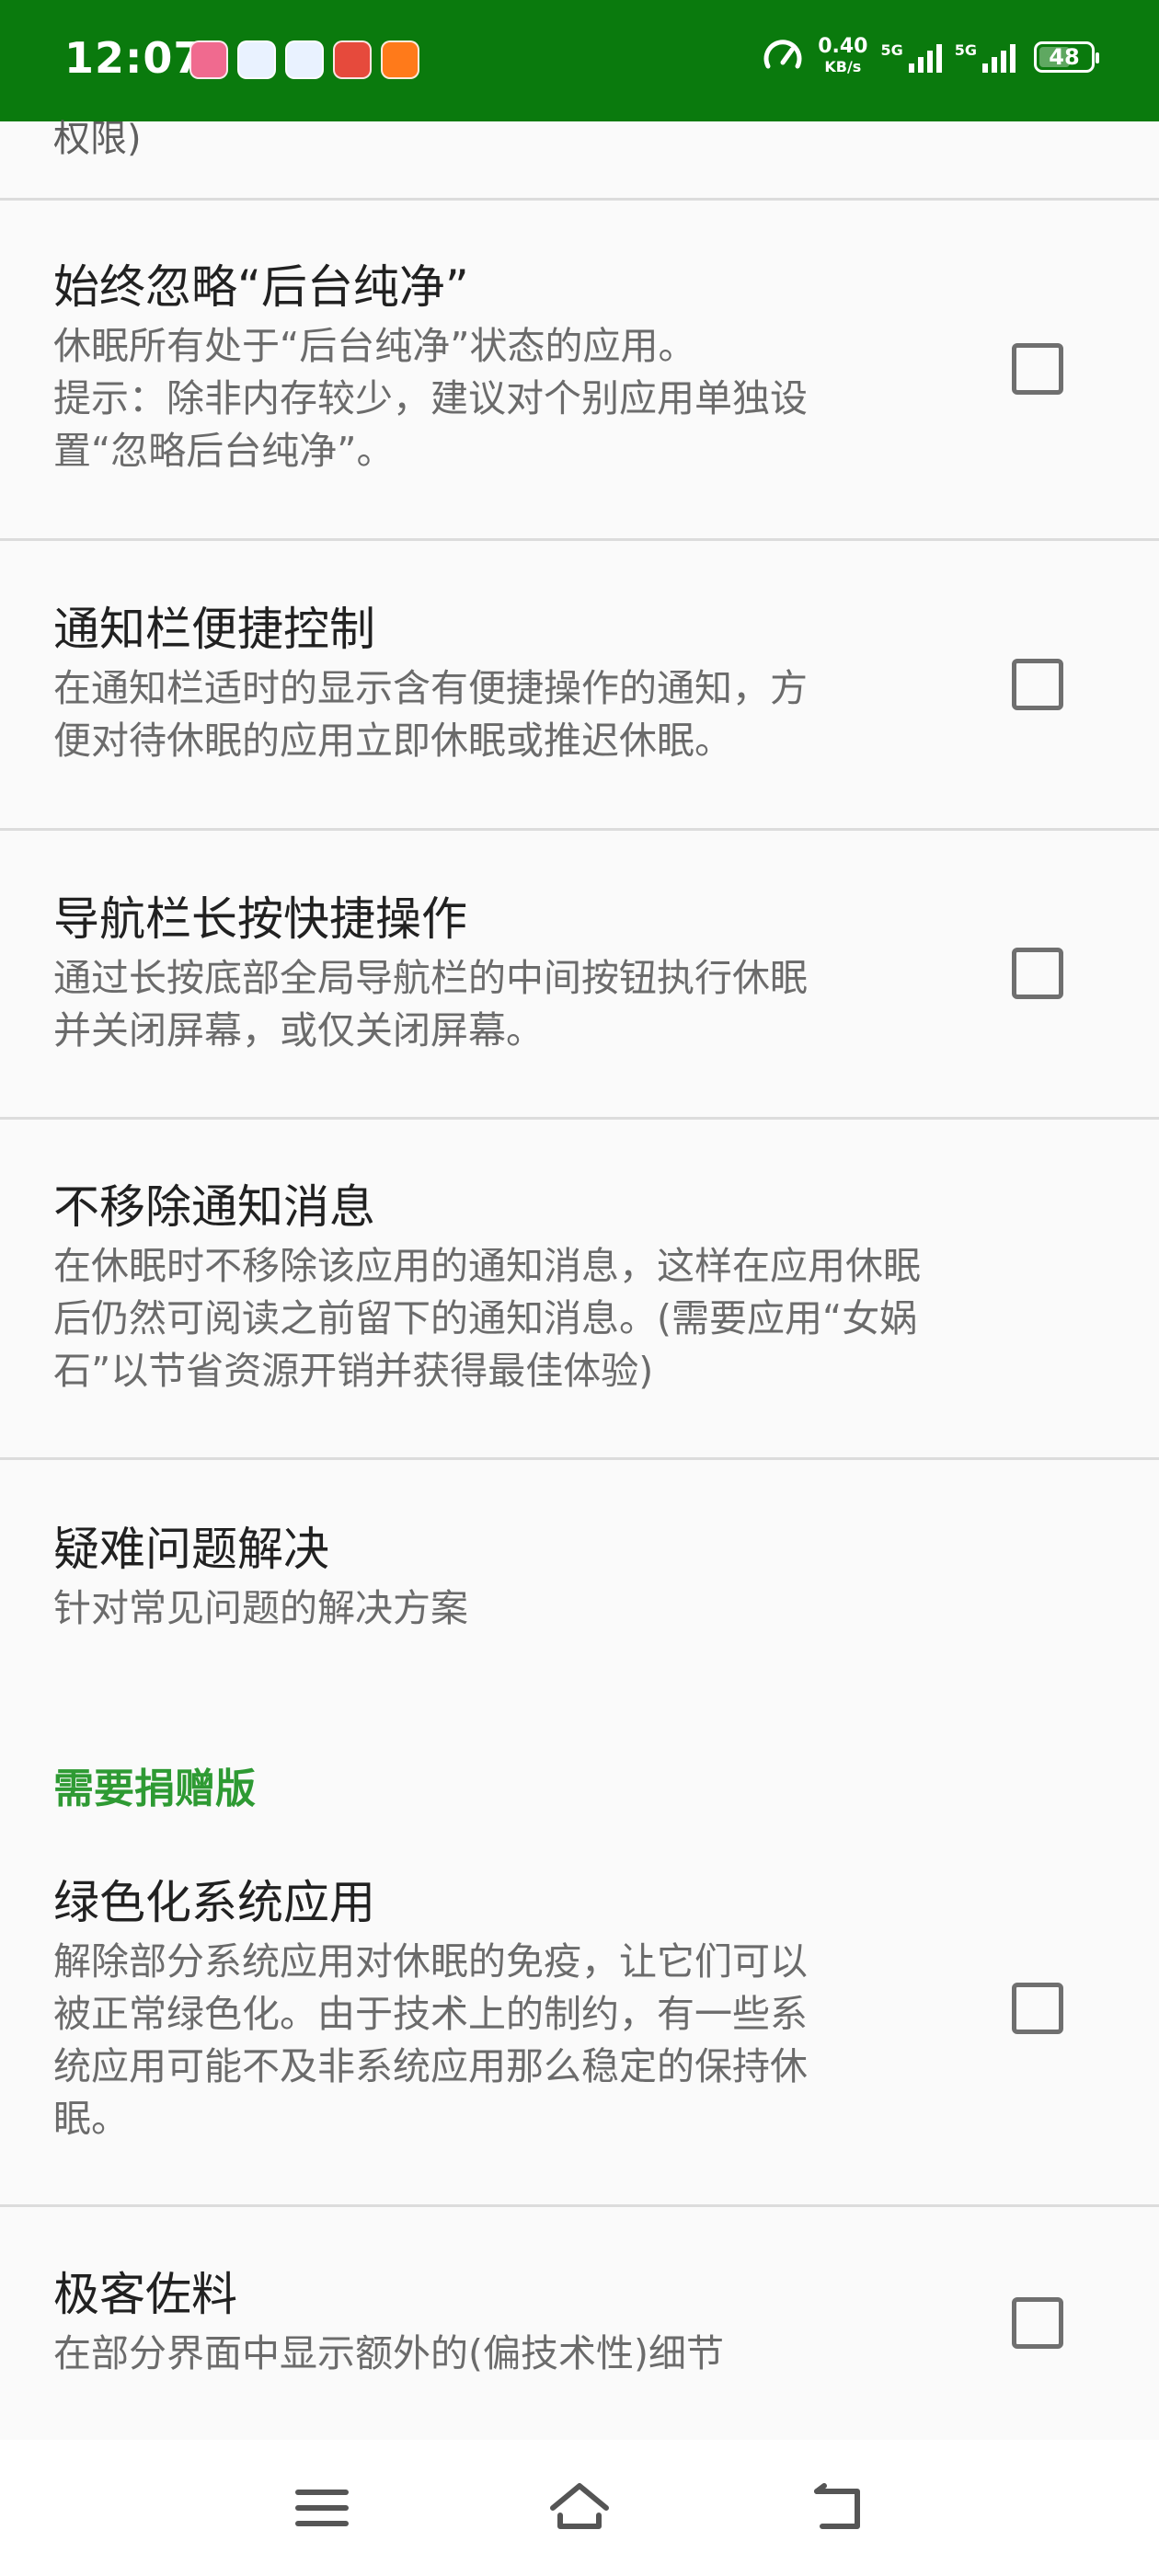 This screenshot has width=1159, height=2576. I want to click on pref-title: 疑难问题解决, so click(191, 1549).